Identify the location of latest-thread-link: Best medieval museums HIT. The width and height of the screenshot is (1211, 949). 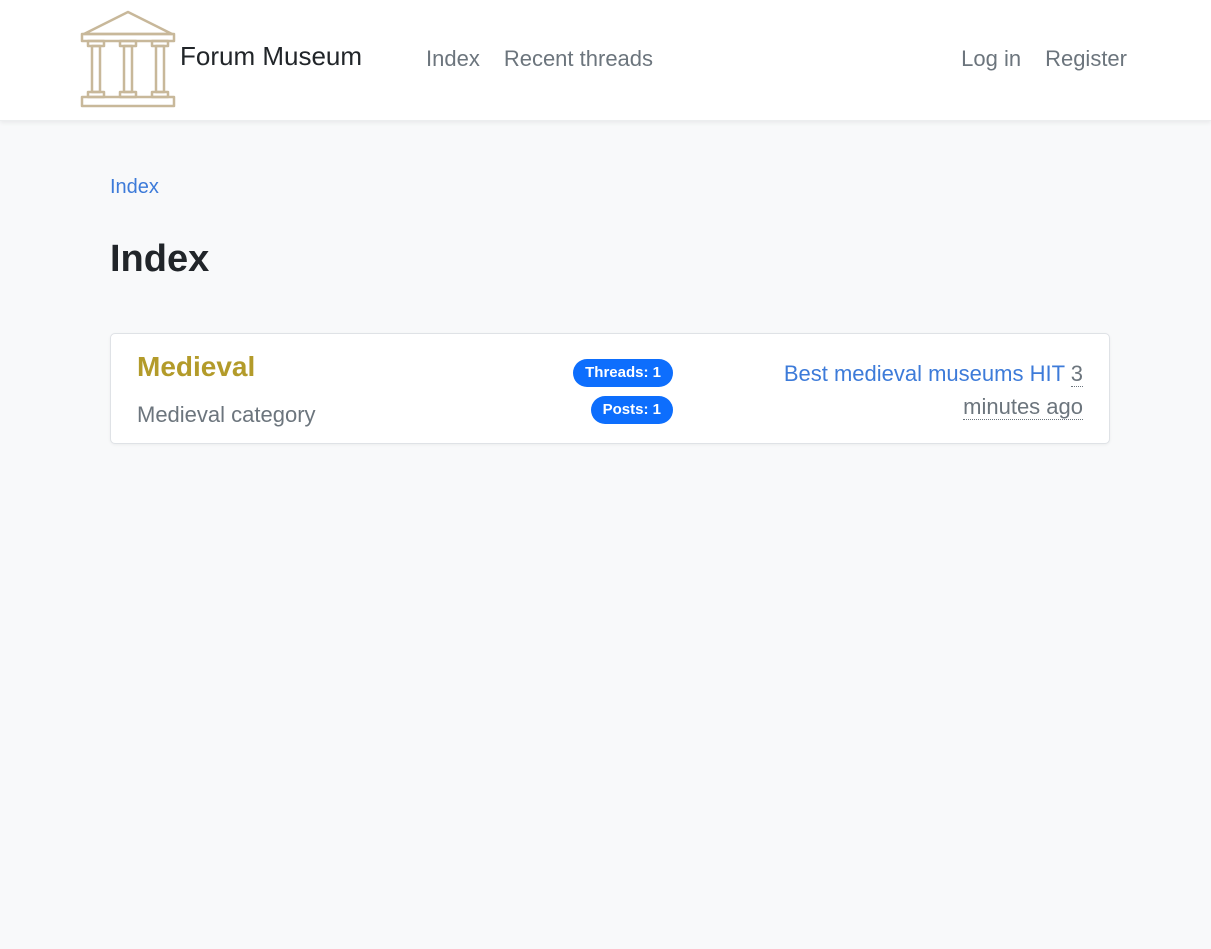
(924, 373).